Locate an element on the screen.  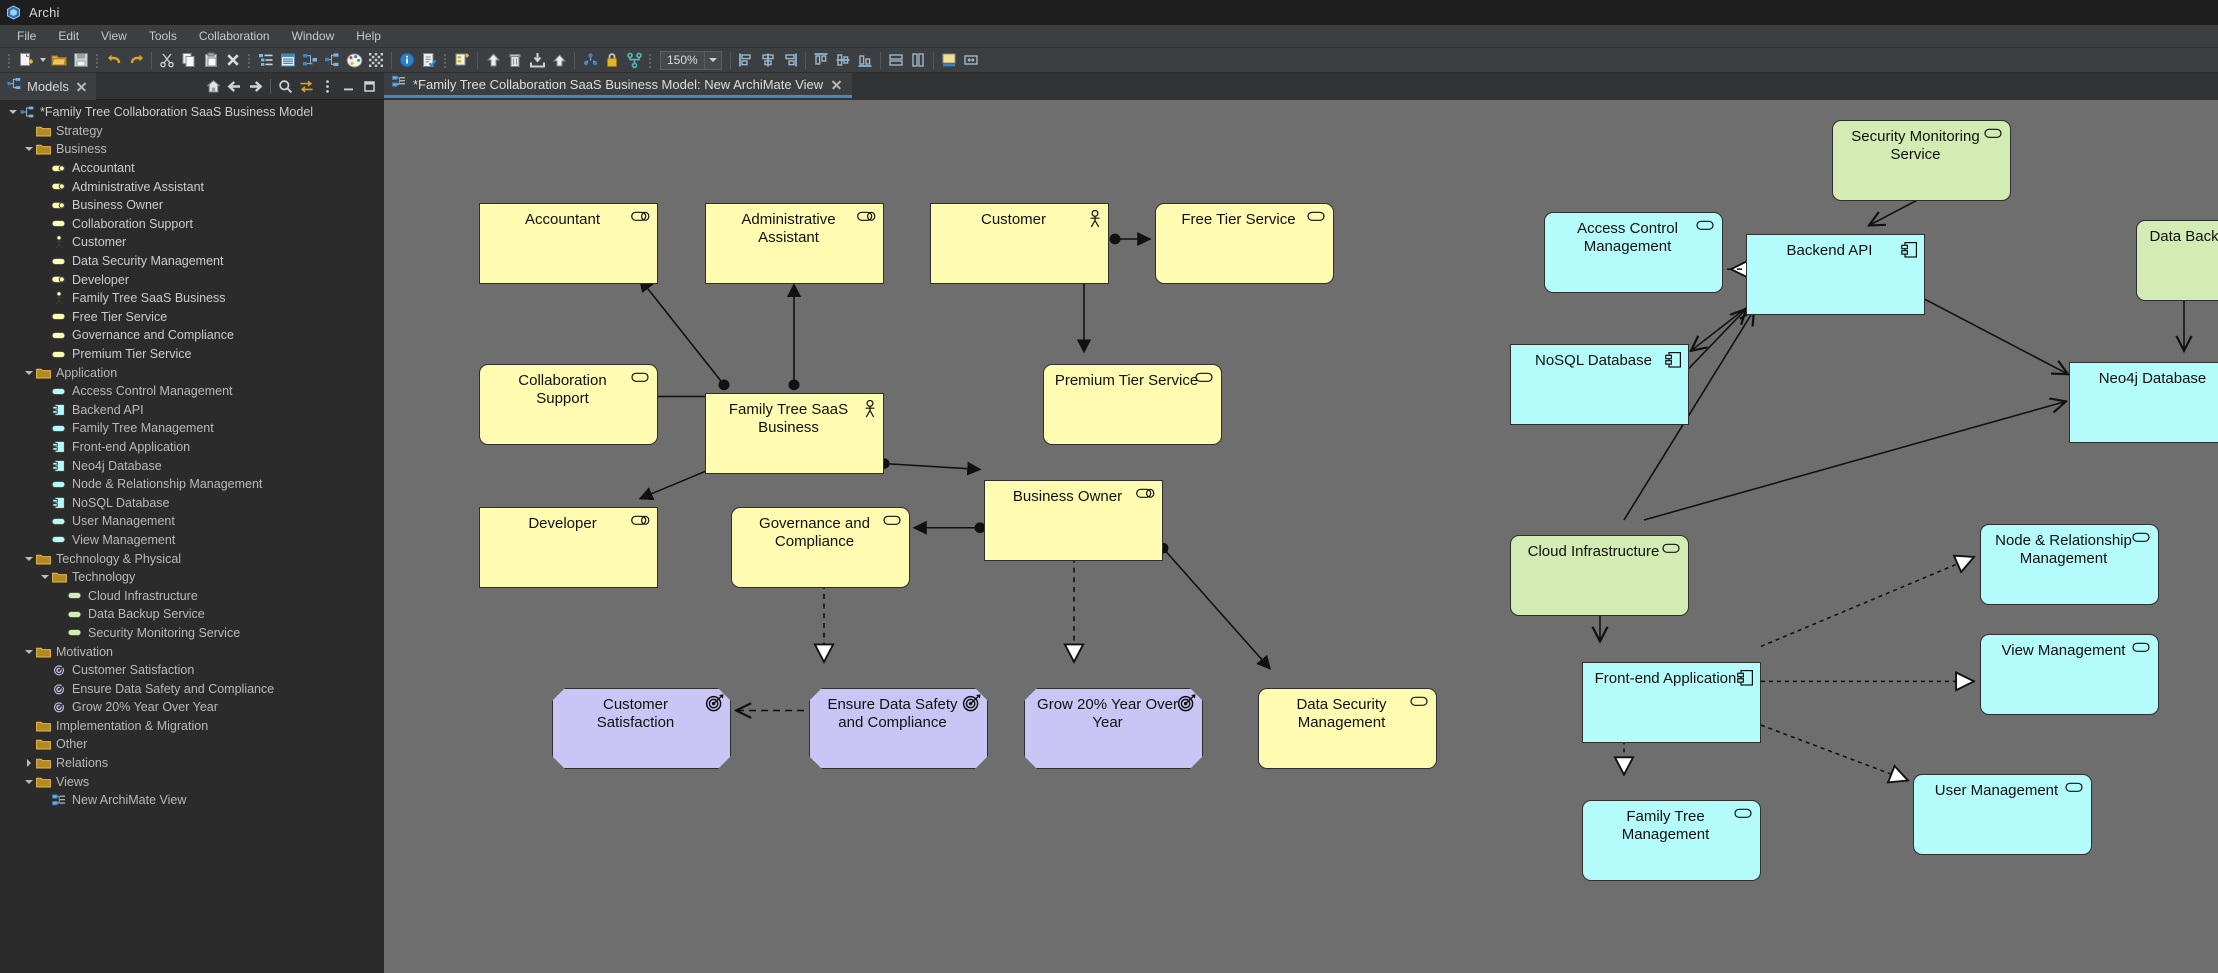
tree-item: Free Tier Service is located at coordinates (192, 317).